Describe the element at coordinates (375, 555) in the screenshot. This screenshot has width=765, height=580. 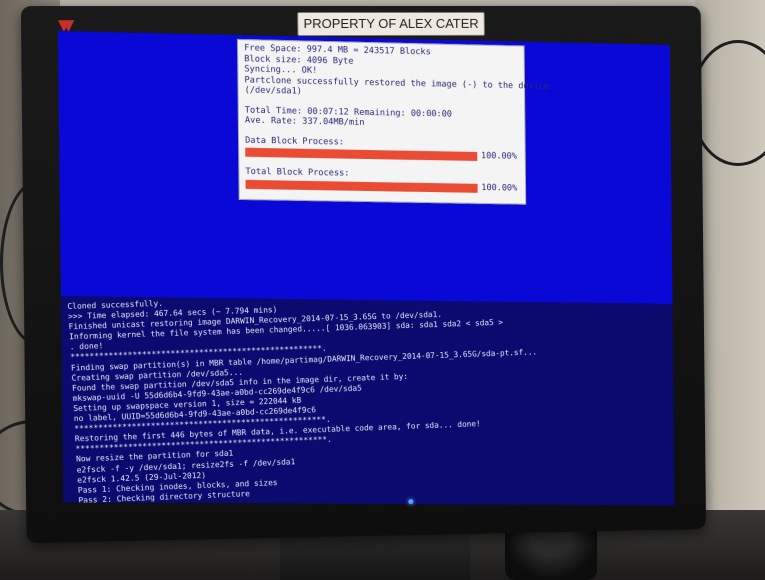
I see `monitor-stand` at that location.